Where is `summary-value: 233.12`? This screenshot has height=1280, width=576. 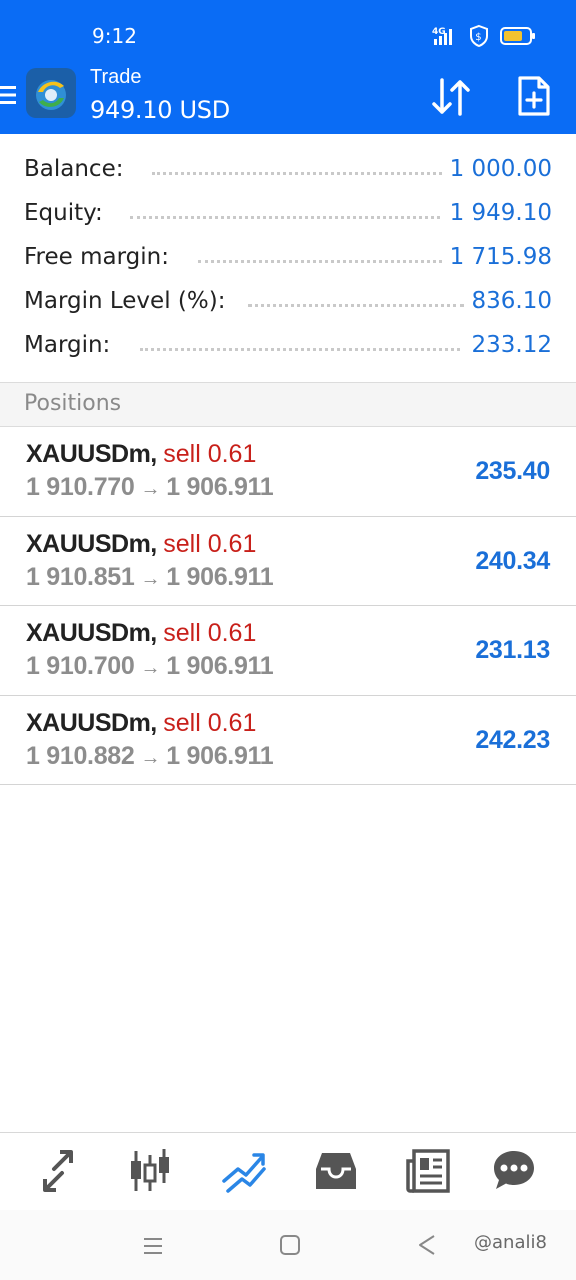
summary-value: 233.12 is located at coordinates (511, 345).